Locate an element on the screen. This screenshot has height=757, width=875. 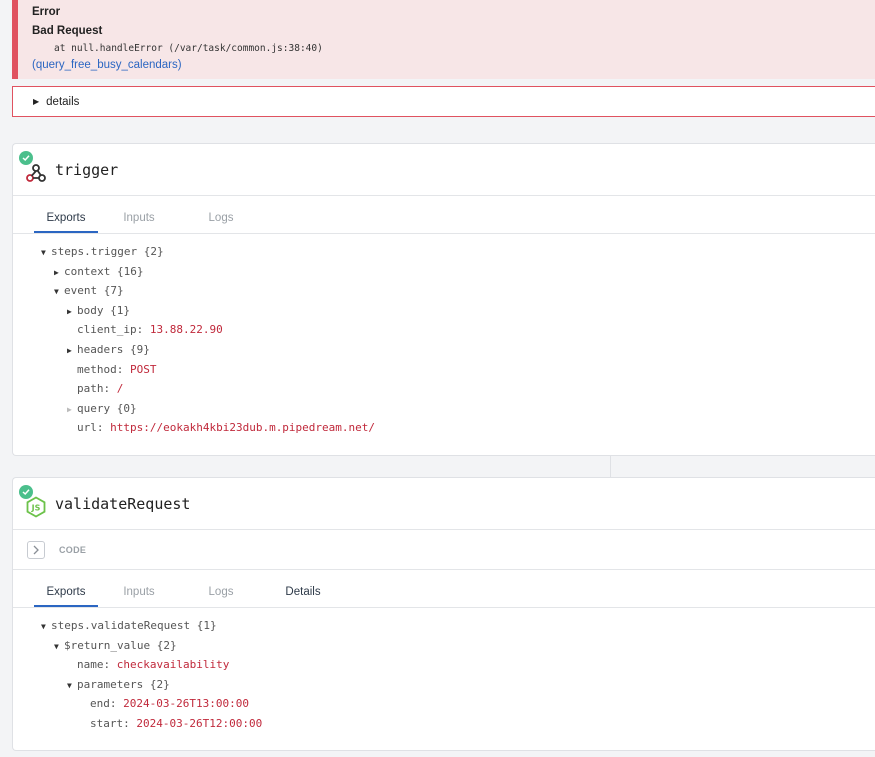
code-section-toggle: CODE is located at coordinates (444, 550).